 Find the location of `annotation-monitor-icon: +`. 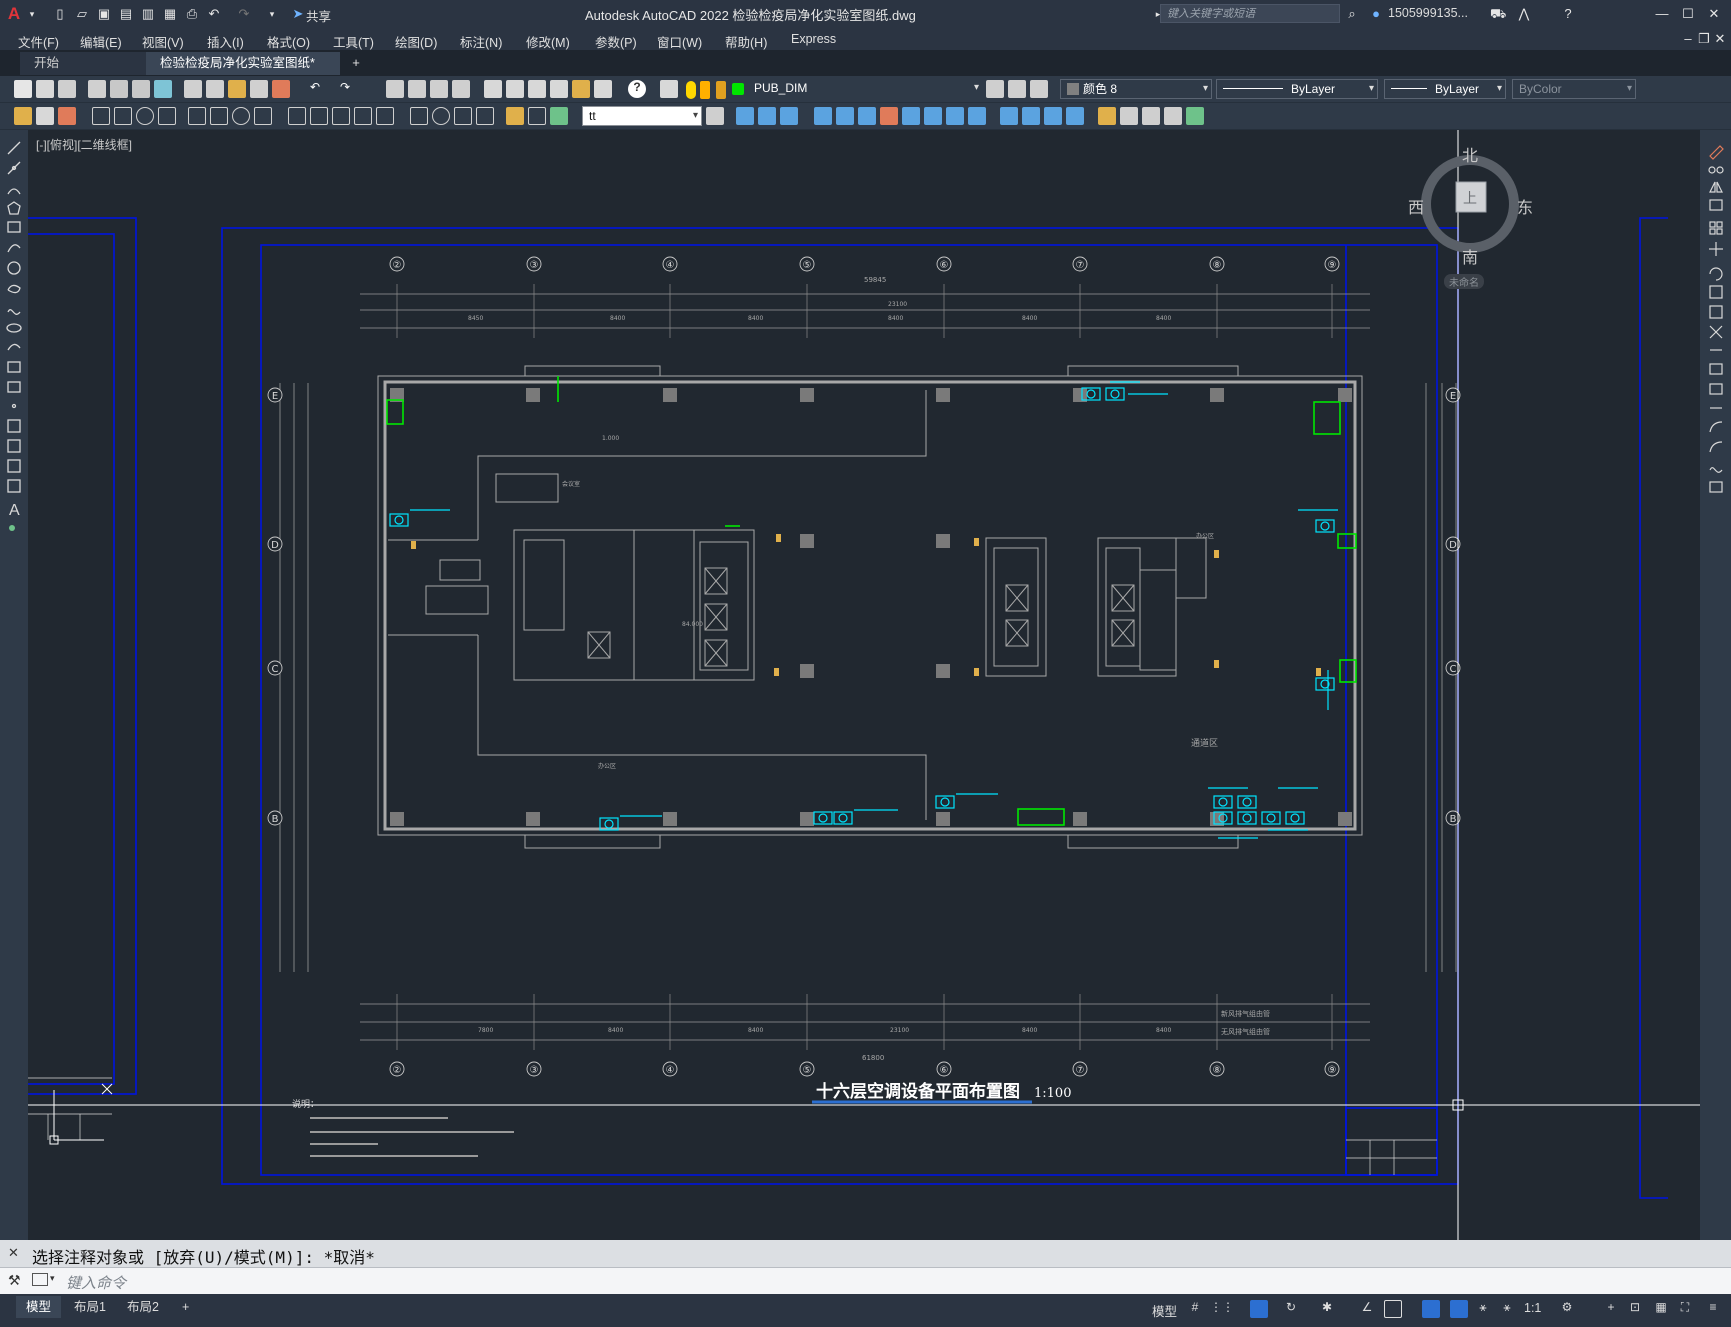

annotation-monitor-icon: + is located at coordinates (1611, 1309).